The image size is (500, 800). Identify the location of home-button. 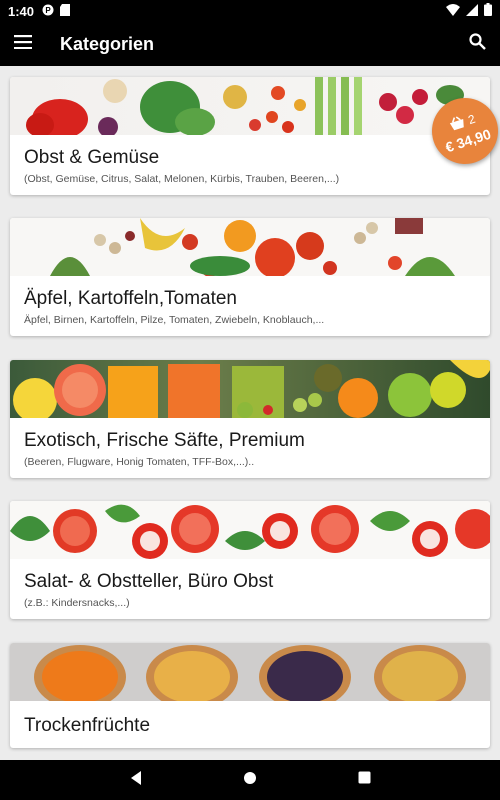
(250, 780).